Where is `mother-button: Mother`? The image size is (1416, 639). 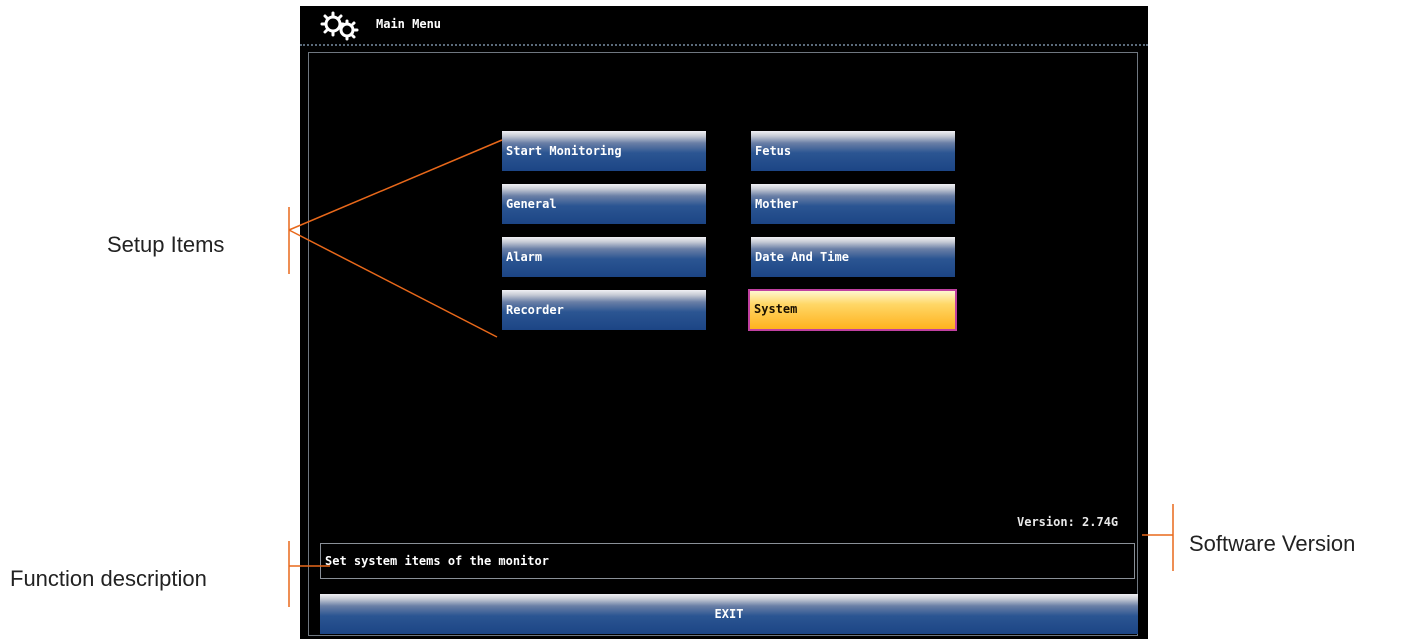
mother-button: Mother is located at coordinates (853, 204).